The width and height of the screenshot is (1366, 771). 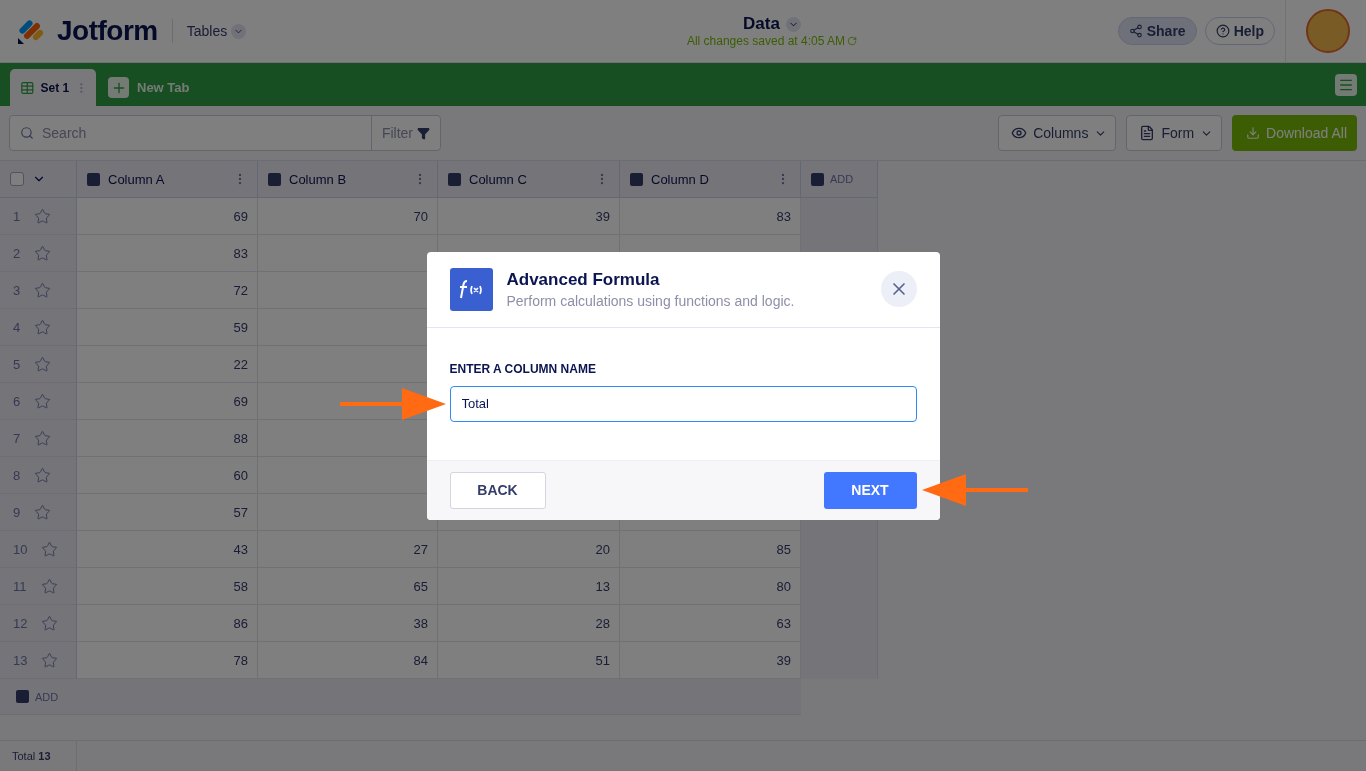 I want to click on column-title: Column C, so click(x=528, y=179).